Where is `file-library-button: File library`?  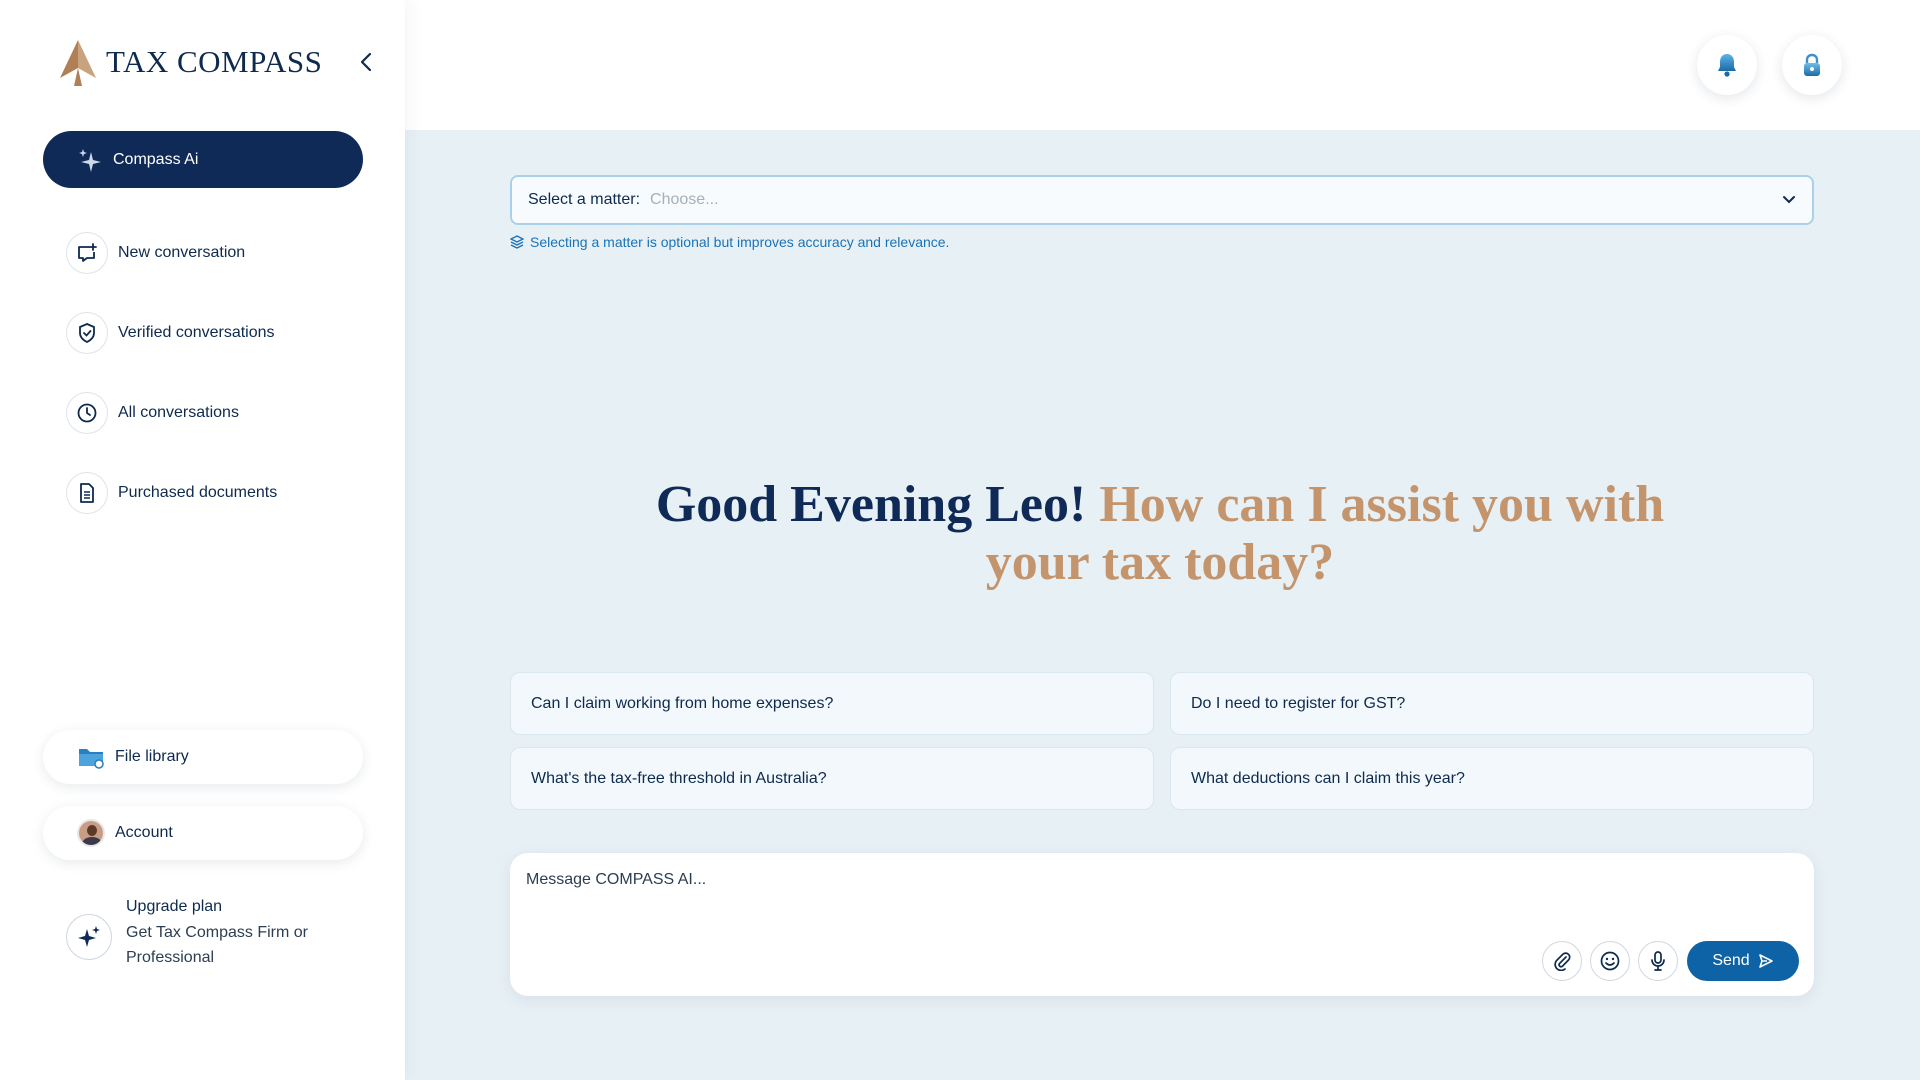
file-library-button: File library is located at coordinates (203, 757).